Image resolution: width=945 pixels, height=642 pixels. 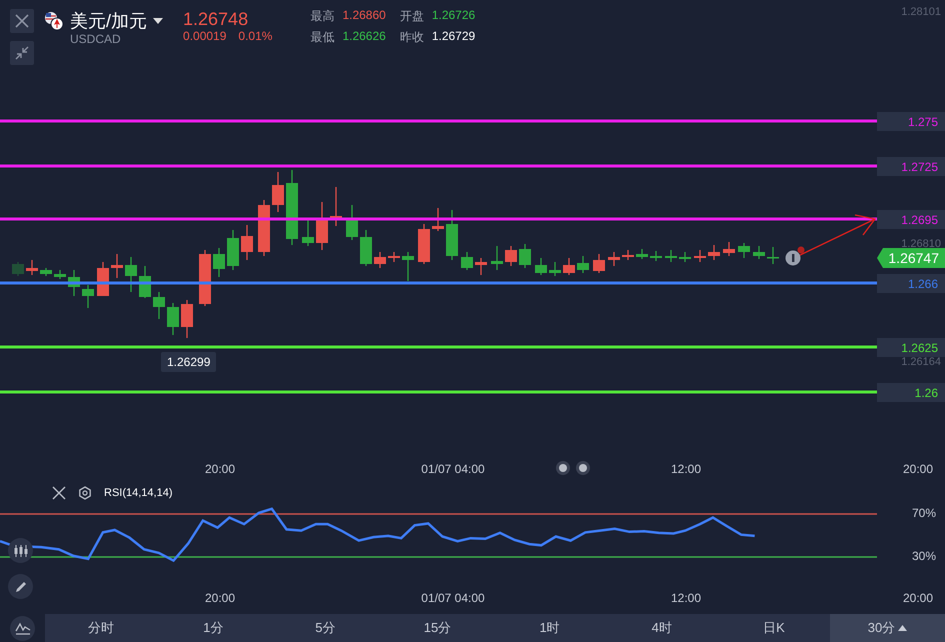 I want to click on candlestick-icon, so click(x=20, y=551).